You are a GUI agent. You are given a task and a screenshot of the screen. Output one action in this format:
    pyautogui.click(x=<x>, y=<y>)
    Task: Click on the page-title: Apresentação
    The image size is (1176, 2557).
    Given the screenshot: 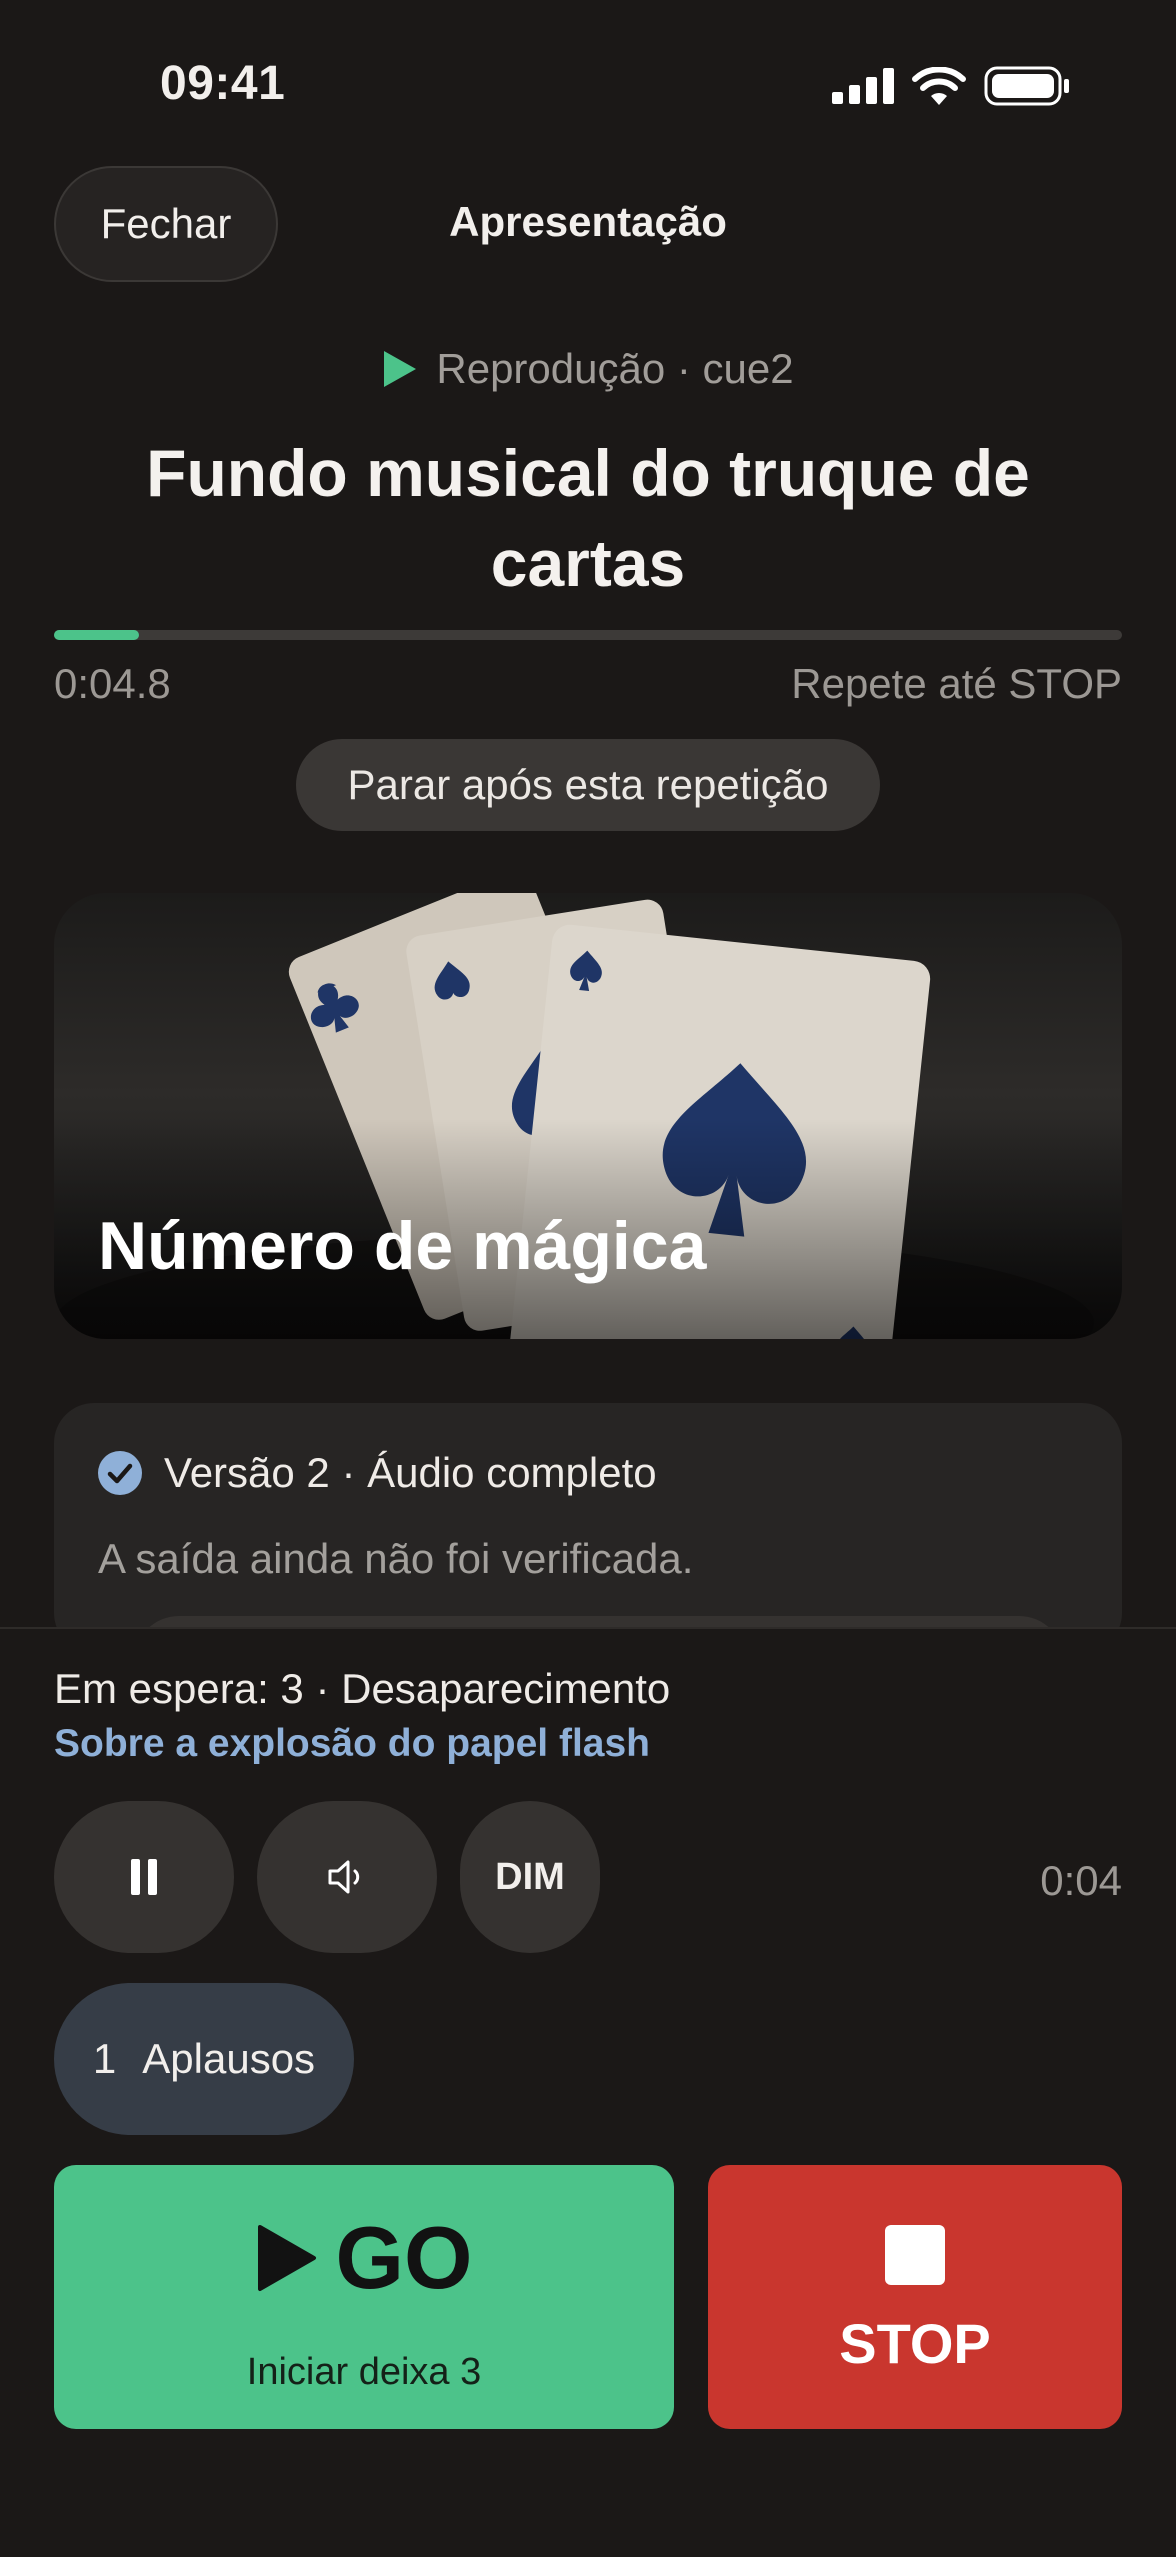 What is the action you would take?
    pyautogui.click(x=588, y=221)
    